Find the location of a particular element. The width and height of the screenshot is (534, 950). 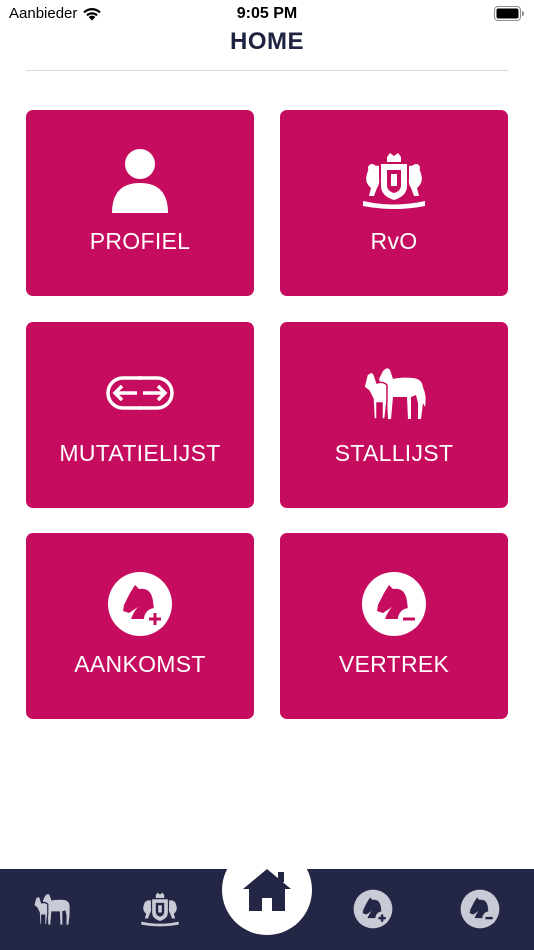

profile-tile: PROFIEL is located at coordinates (140, 203).